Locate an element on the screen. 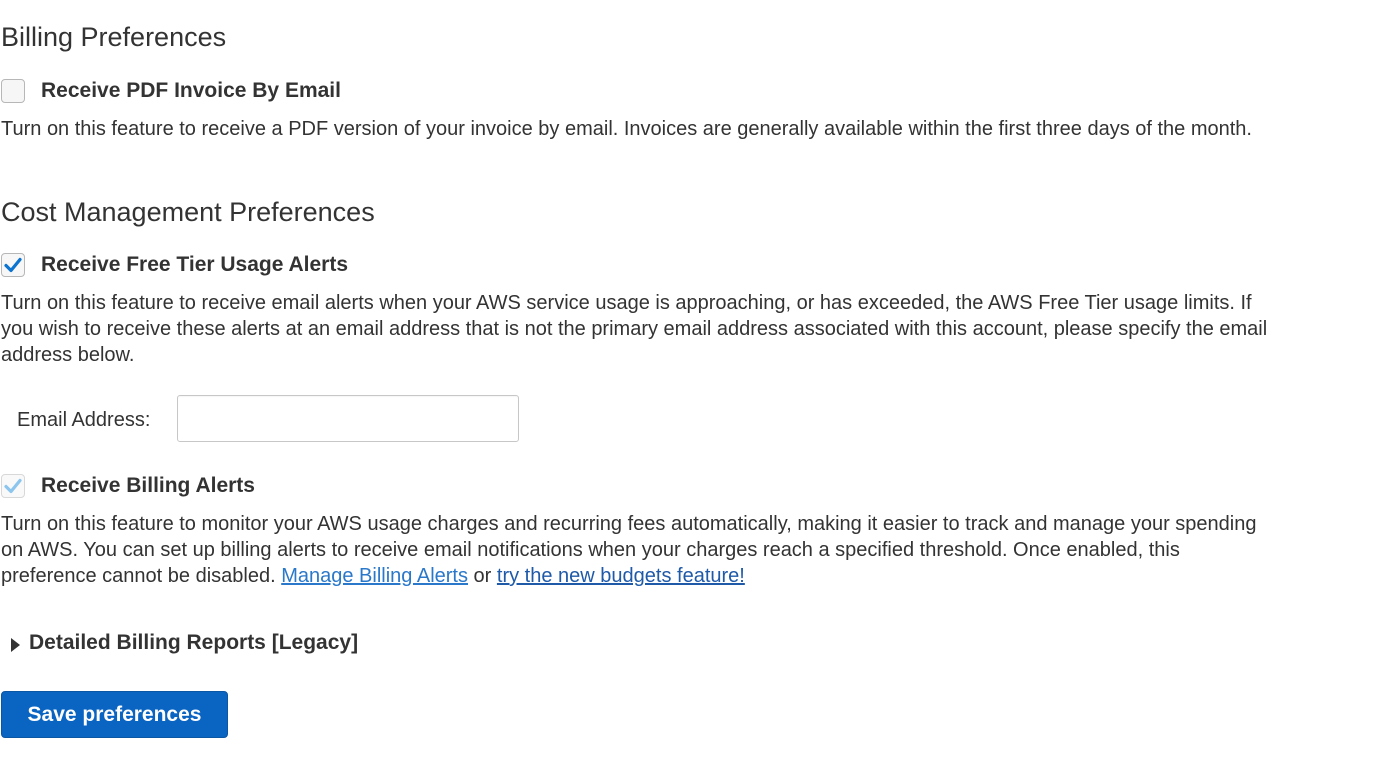 Image resolution: width=1397 pixels, height=757 pixels. save-preferences-button: Save preferences is located at coordinates (114, 714).